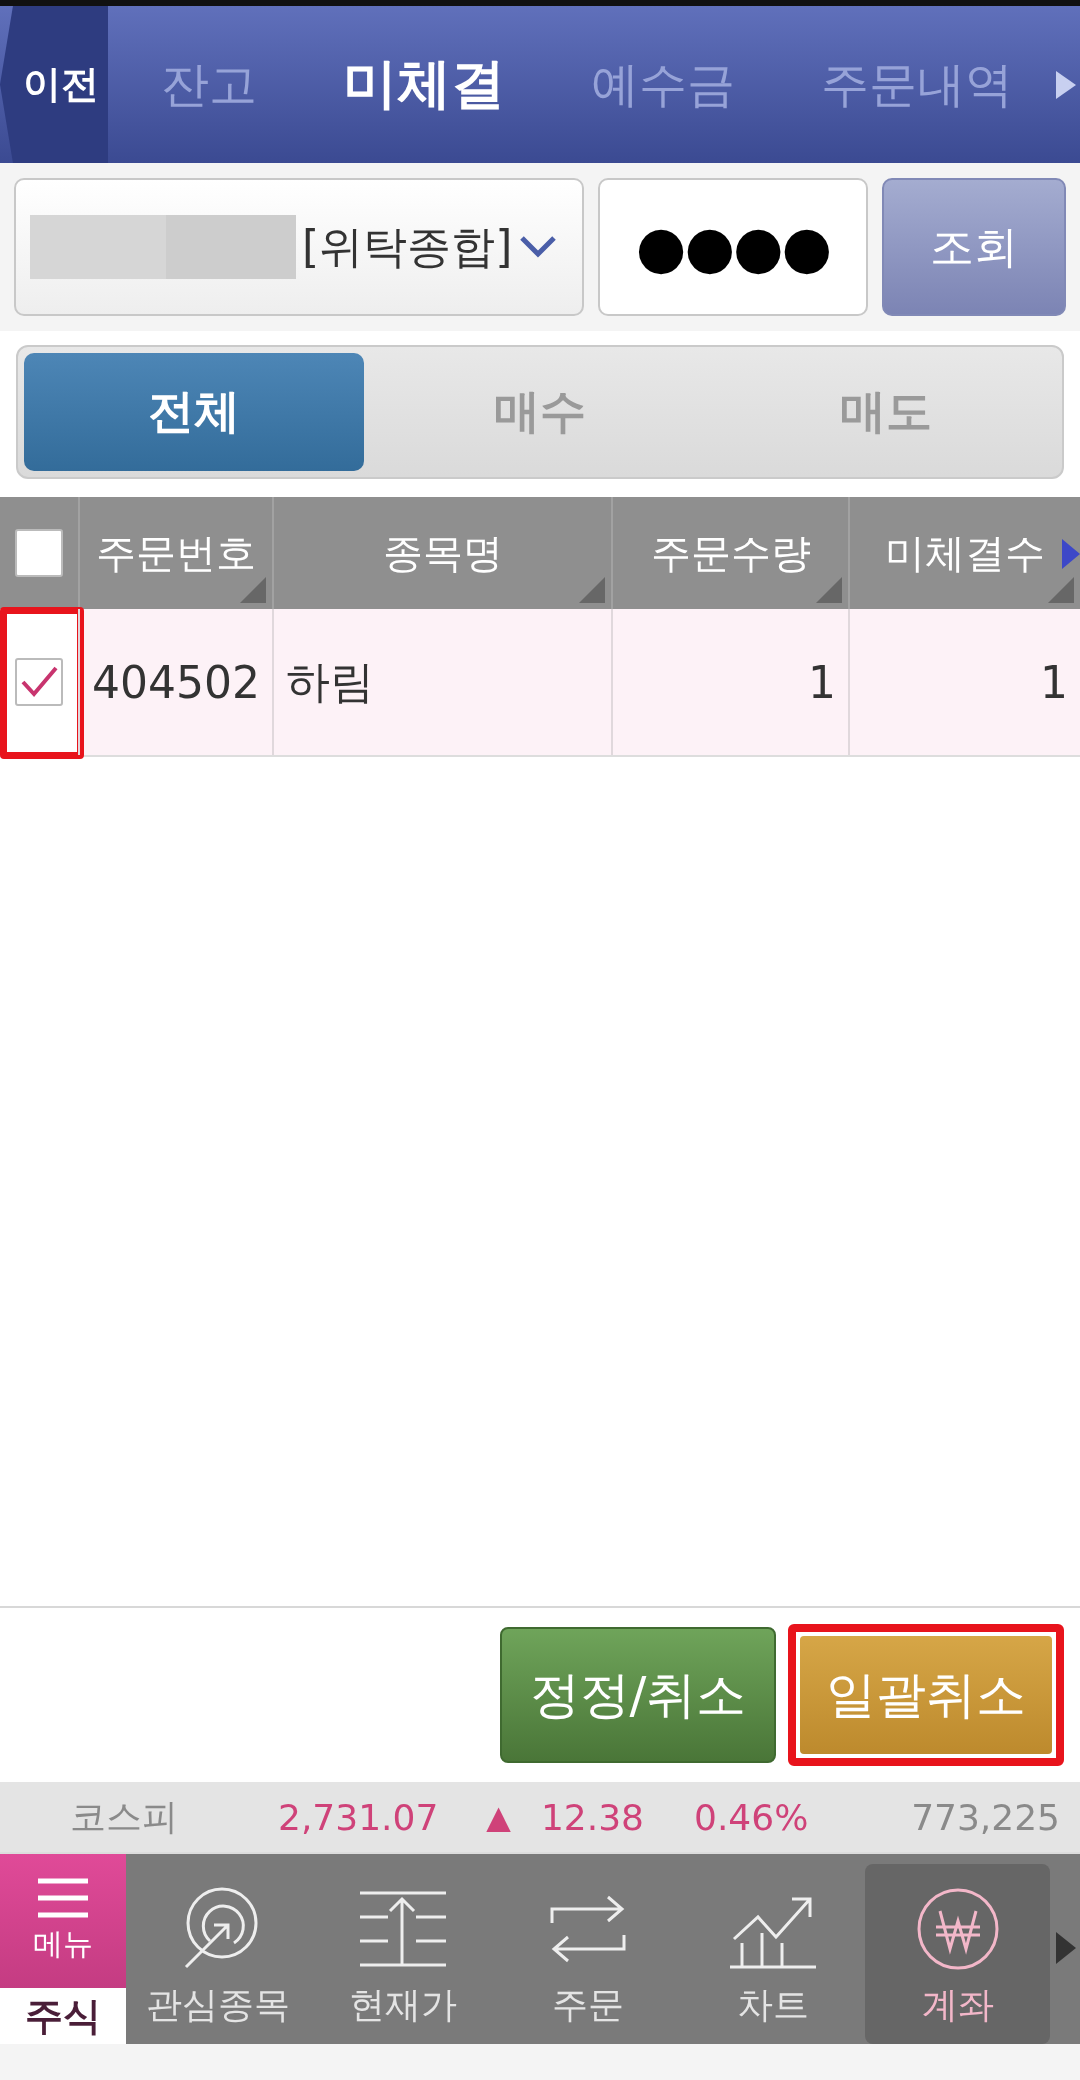 The width and height of the screenshot is (1080, 2080). Describe the element at coordinates (592, 1817) in the screenshot. I see `index-change: 12.38` at that location.